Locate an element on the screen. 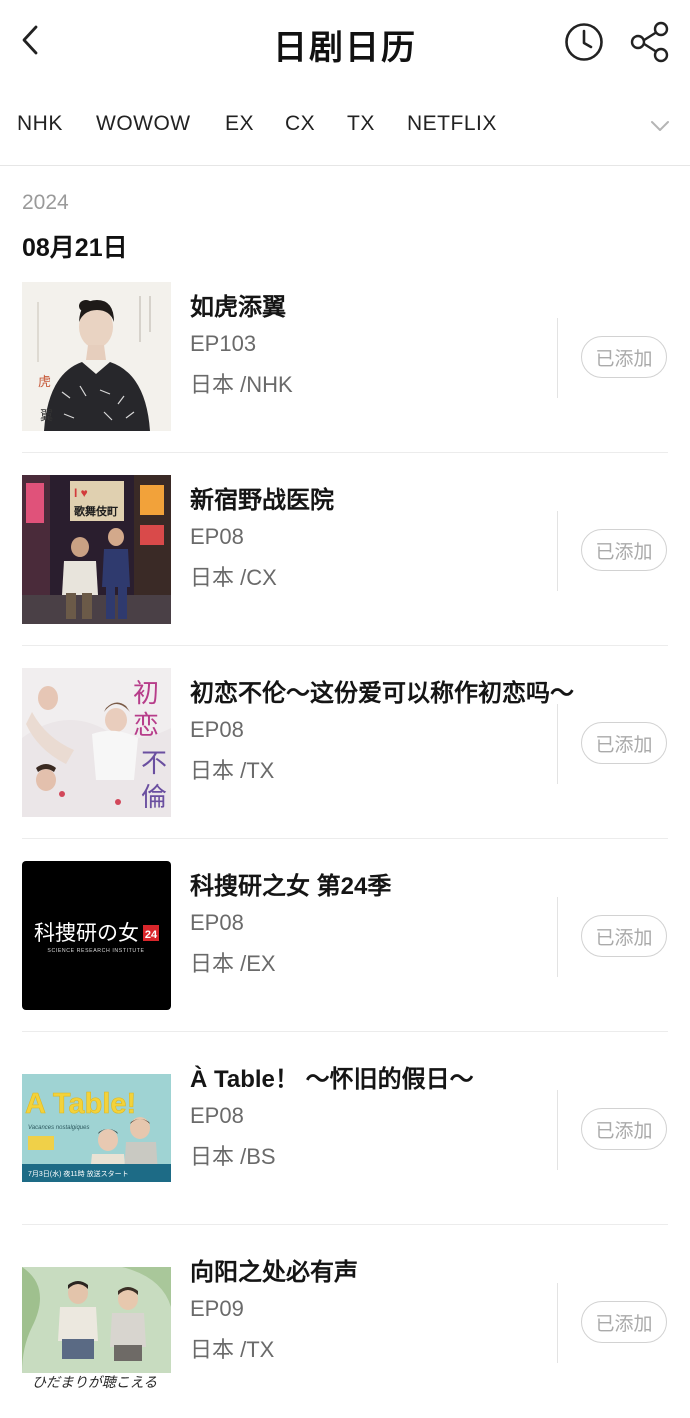 The height and width of the screenshot is (1418, 690). poster-text: 翼 is located at coordinates (46, 416).